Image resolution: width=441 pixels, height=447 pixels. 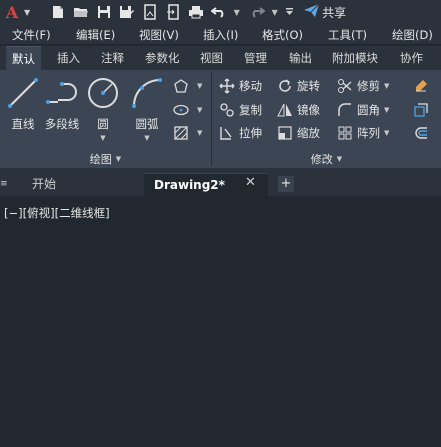 What do you see at coordinates (27, 12) in the screenshot?
I see `app-menu-caret-icon: ▼` at bounding box center [27, 12].